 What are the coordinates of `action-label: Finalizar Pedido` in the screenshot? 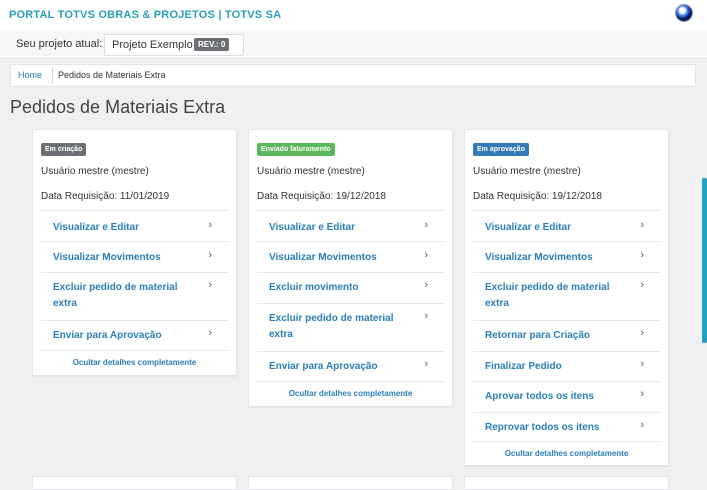 It's located at (523, 366).